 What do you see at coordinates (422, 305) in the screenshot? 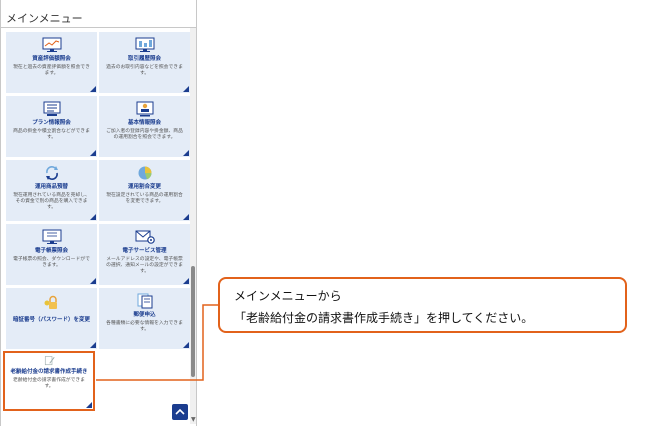
I see `instruction-callout: メインメニューから 「老齢給付金の請求書作成手続き」を押してください。` at bounding box center [422, 305].